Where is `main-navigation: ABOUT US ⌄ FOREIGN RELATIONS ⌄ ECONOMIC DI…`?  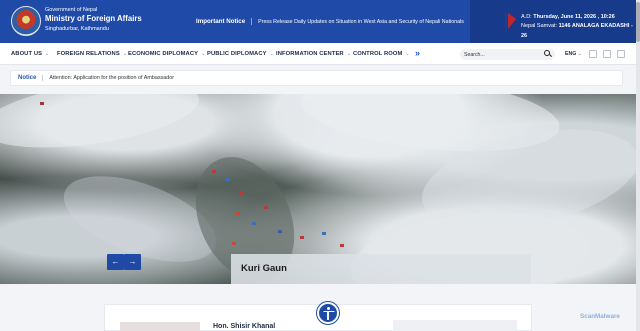 main-navigation: ABOUT US ⌄ FOREIGN RELATIONS ⌄ ECONOMIC DI… is located at coordinates (320, 54).